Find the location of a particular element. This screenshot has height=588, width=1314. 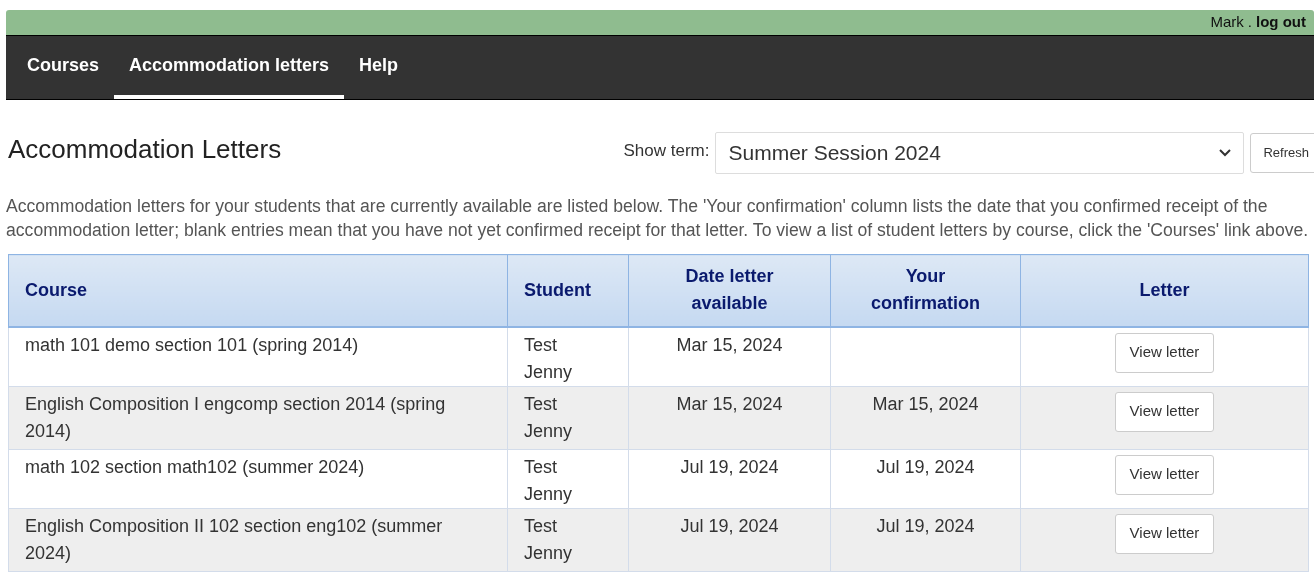

confirmation-cell: Mar 15, 2024 is located at coordinates (925, 417).